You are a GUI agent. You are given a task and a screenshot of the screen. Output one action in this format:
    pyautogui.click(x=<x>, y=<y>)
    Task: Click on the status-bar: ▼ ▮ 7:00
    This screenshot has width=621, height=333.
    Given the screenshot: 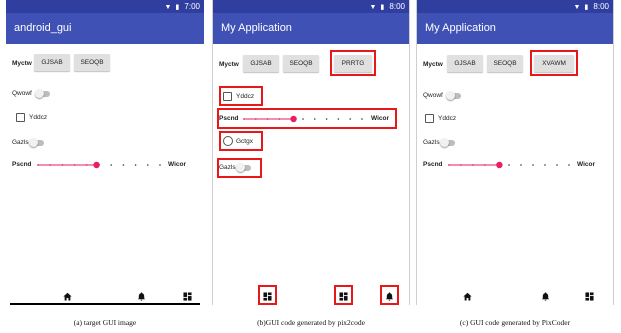 What is the action you would take?
    pyautogui.click(x=105, y=6)
    